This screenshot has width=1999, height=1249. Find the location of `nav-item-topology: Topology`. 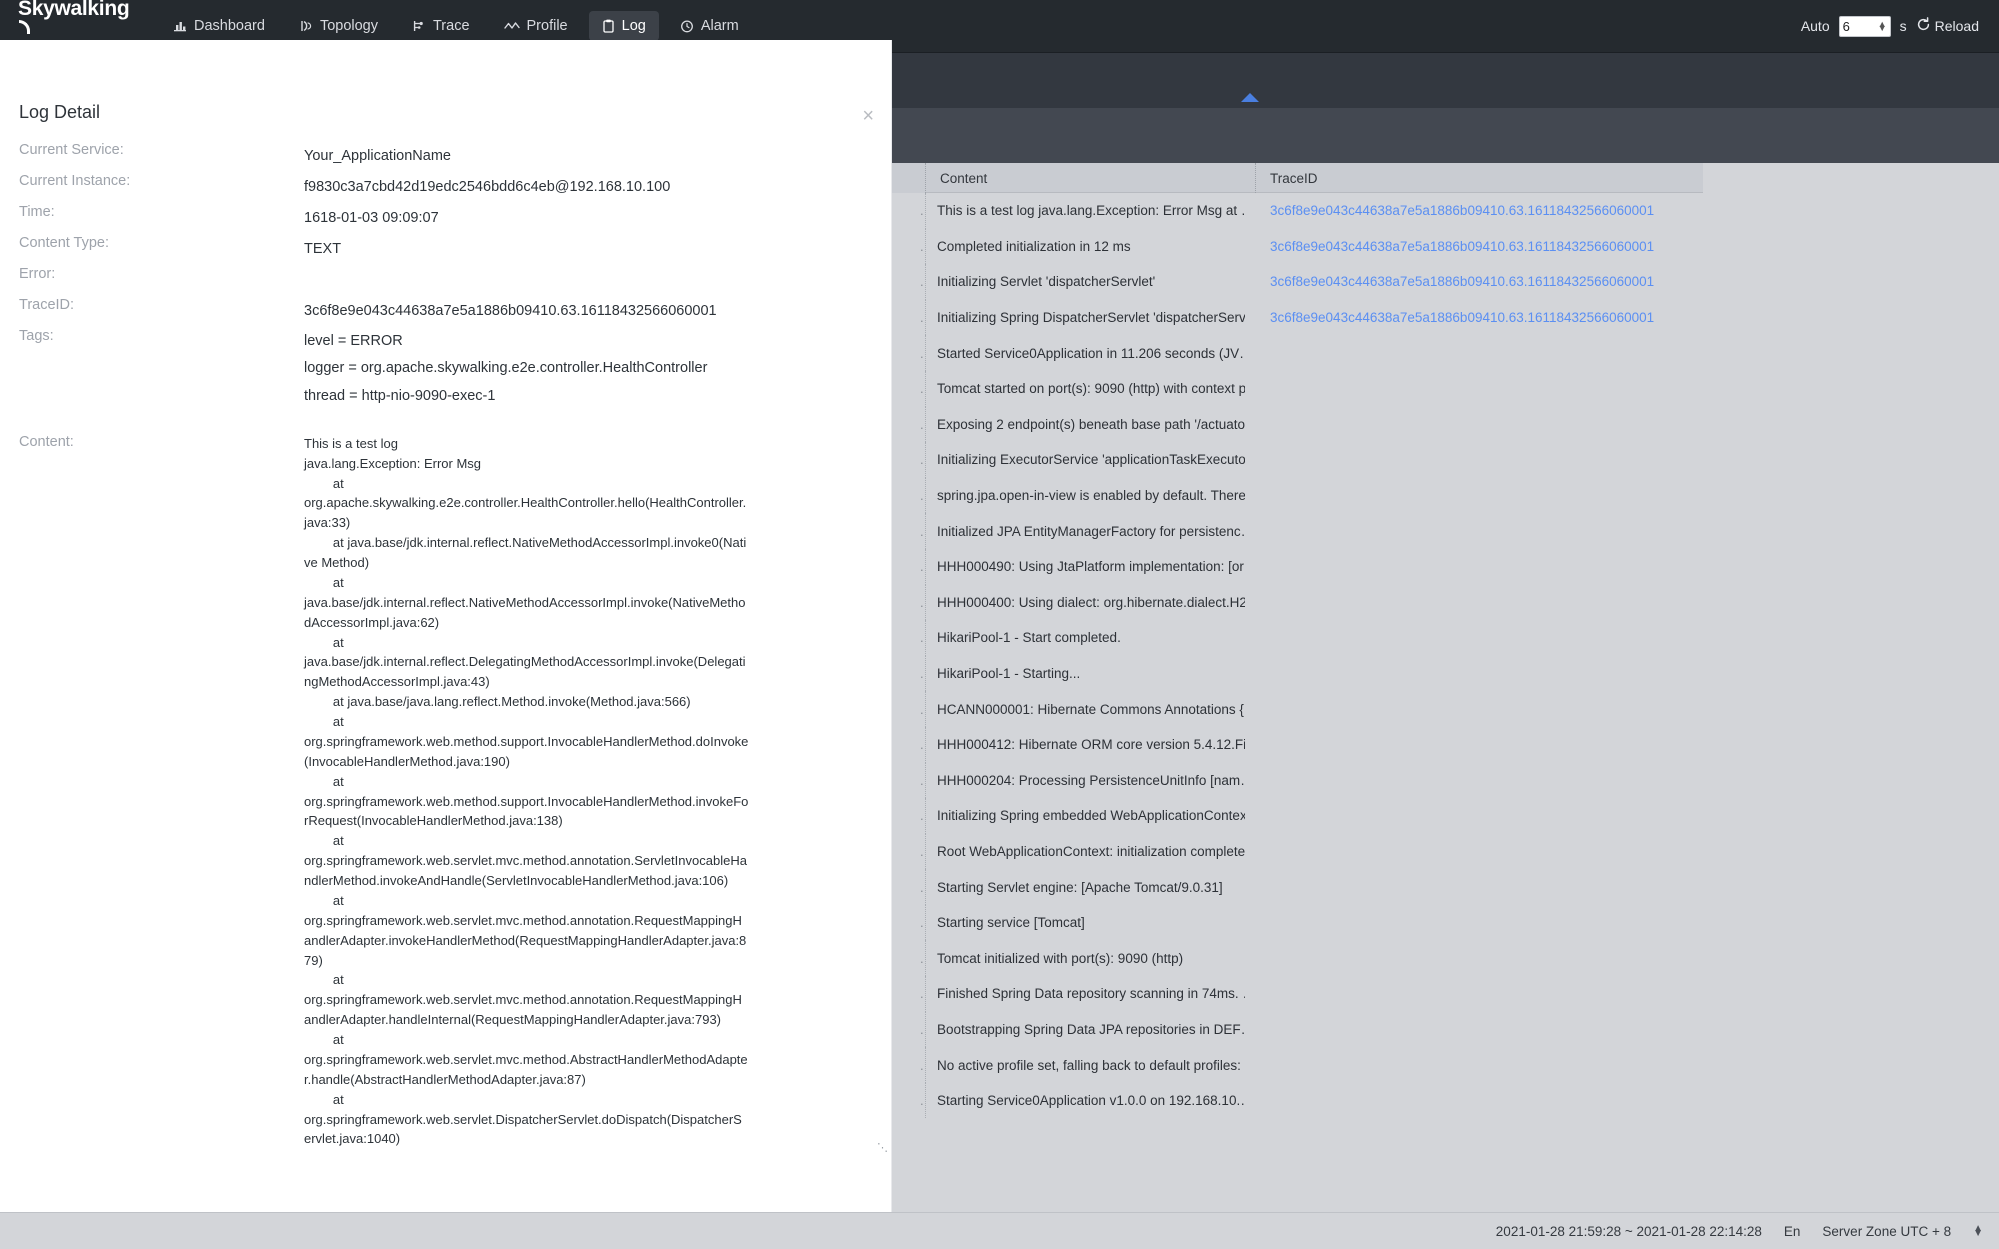

nav-item-topology: Topology is located at coordinates (338, 26).